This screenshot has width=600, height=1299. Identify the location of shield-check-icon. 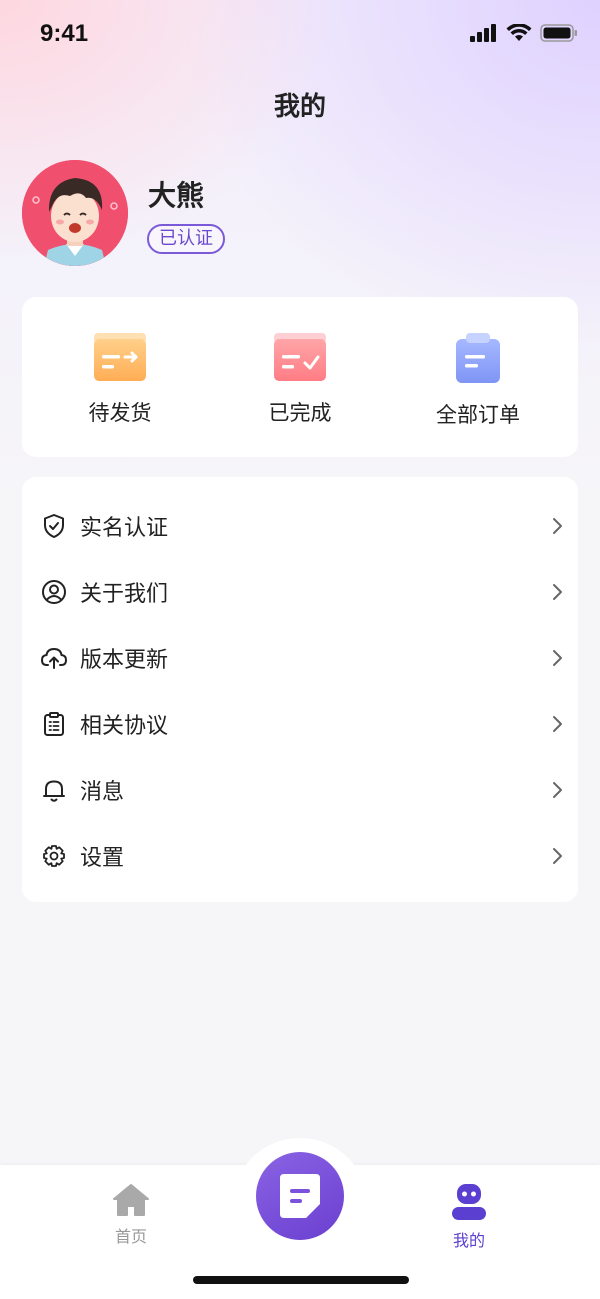
(54, 526).